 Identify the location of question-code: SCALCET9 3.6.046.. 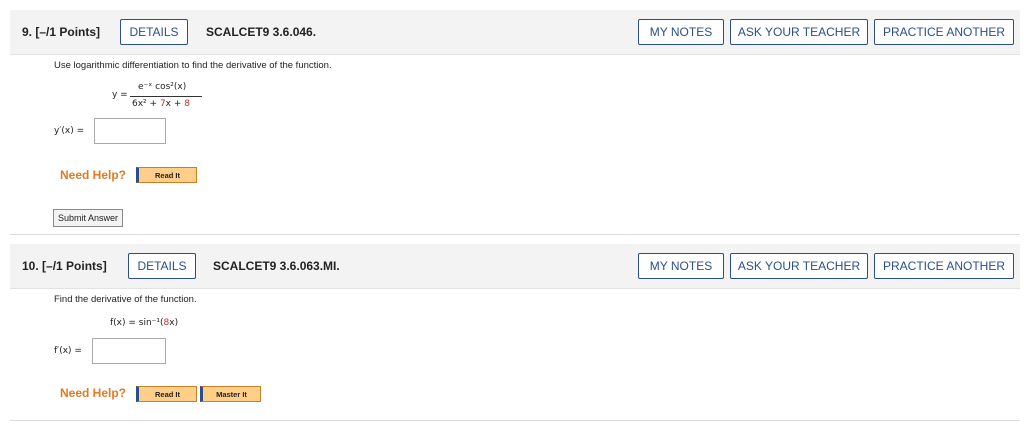
(261, 32).